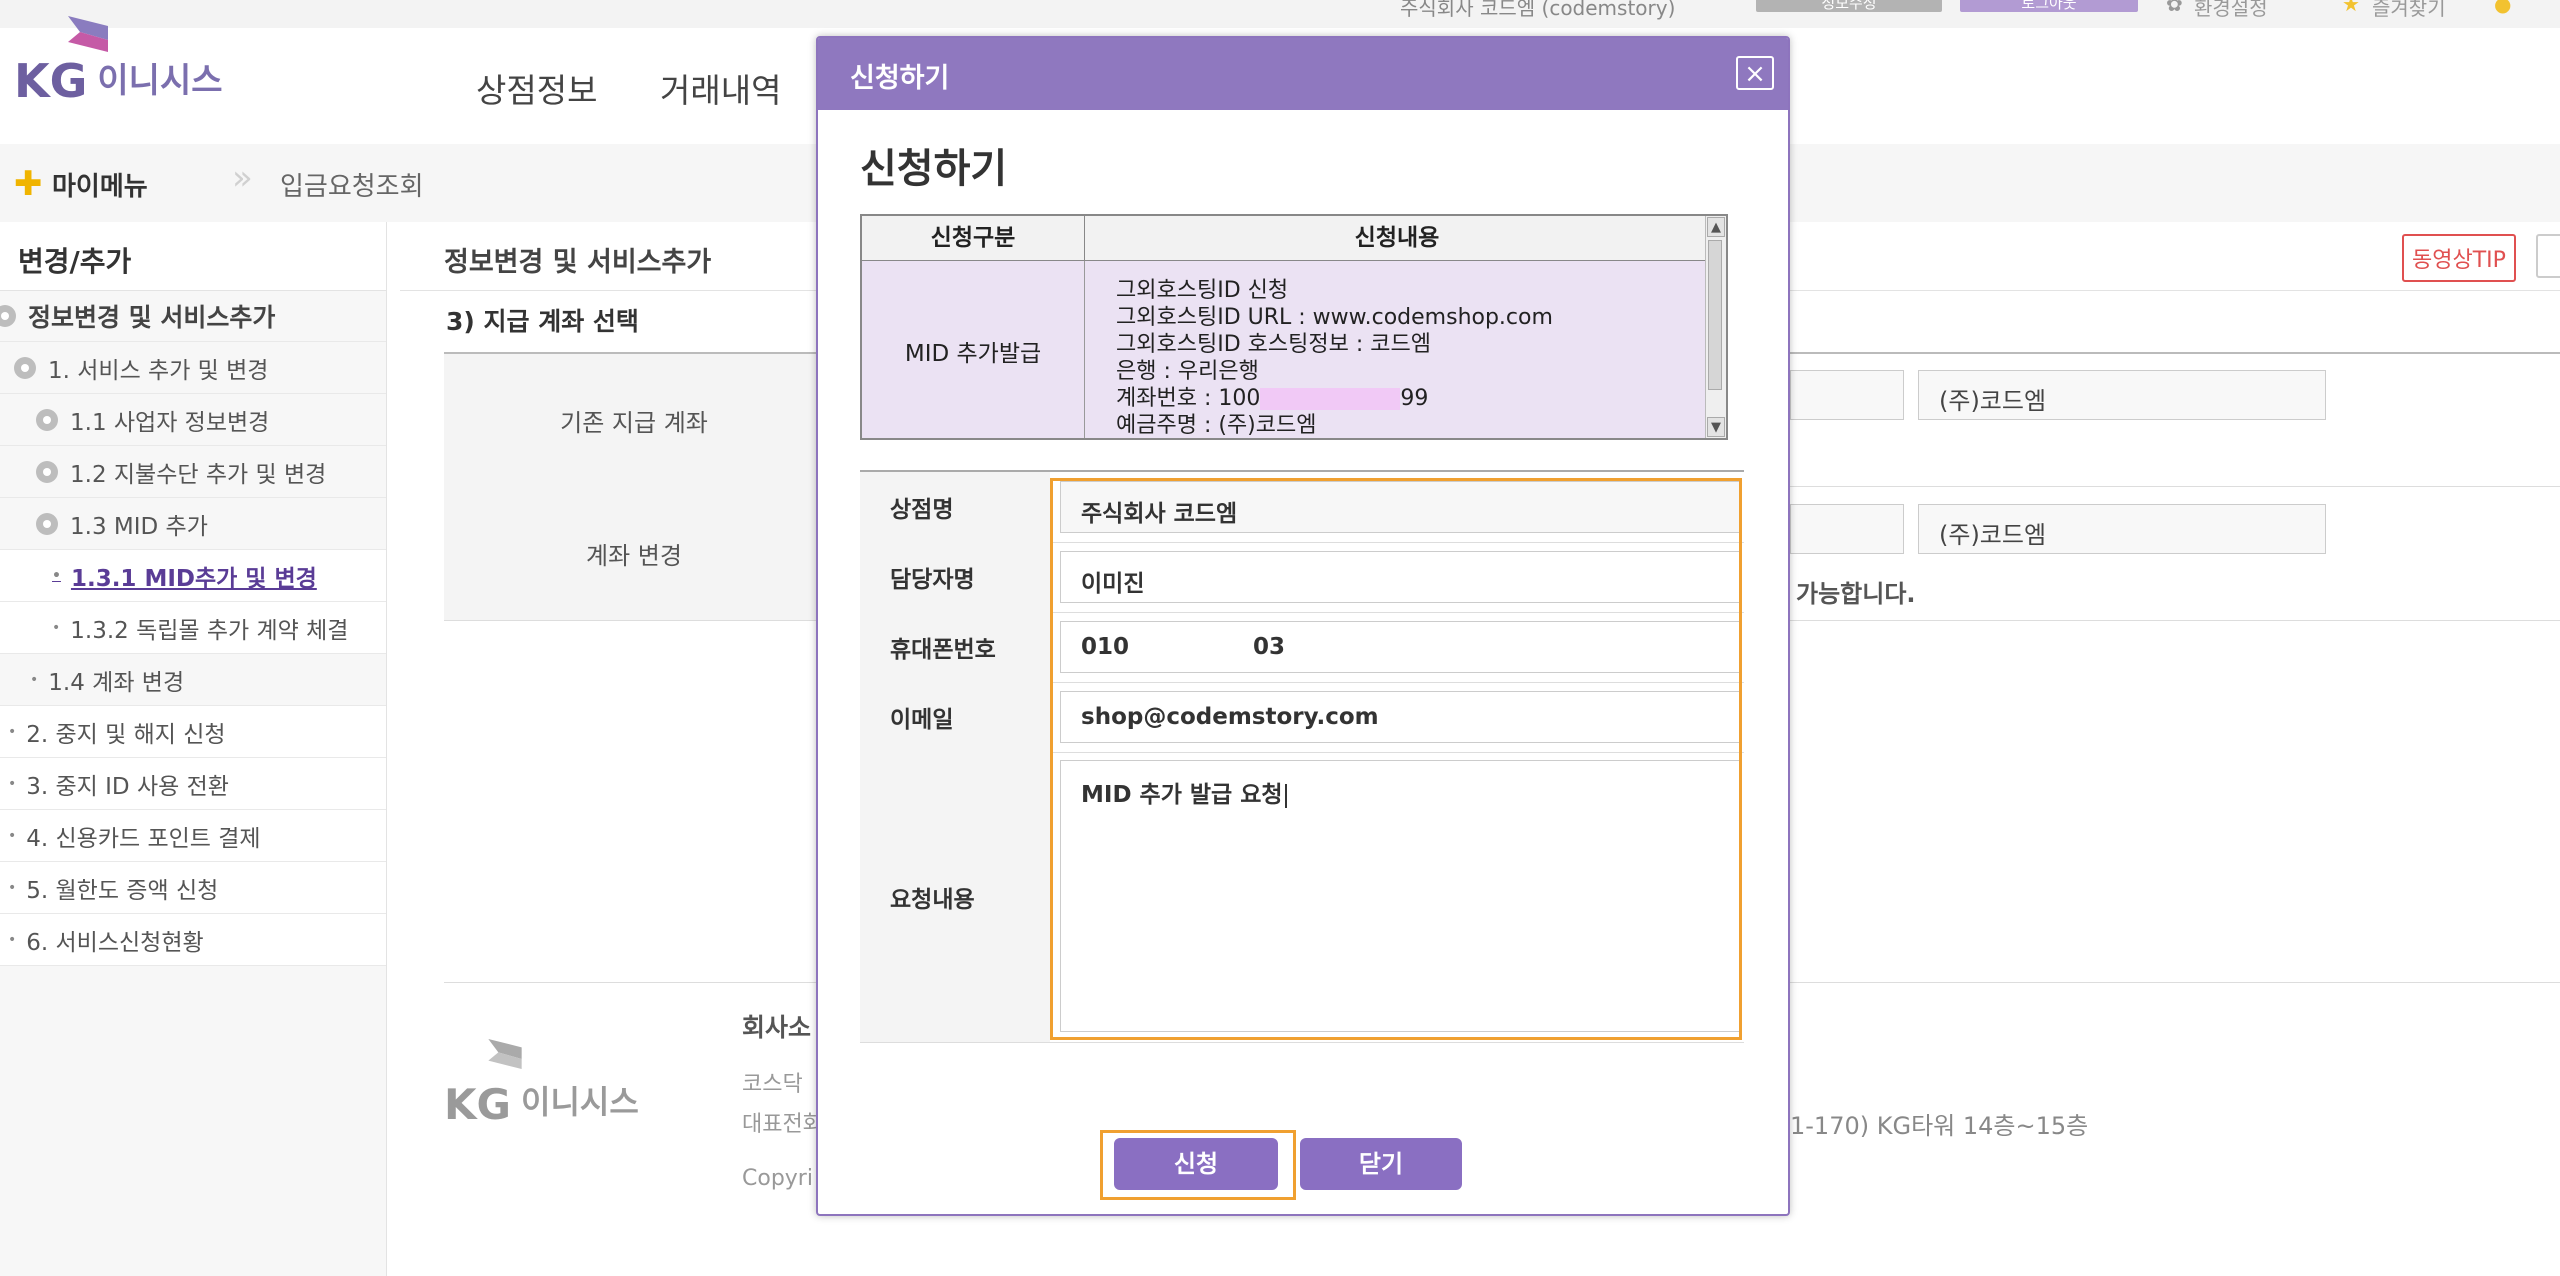 The height and width of the screenshot is (1276, 2560). What do you see at coordinates (782, 1124) in the screenshot?
I see `footer-line-2: 대표전화` at bounding box center [782, 1124].